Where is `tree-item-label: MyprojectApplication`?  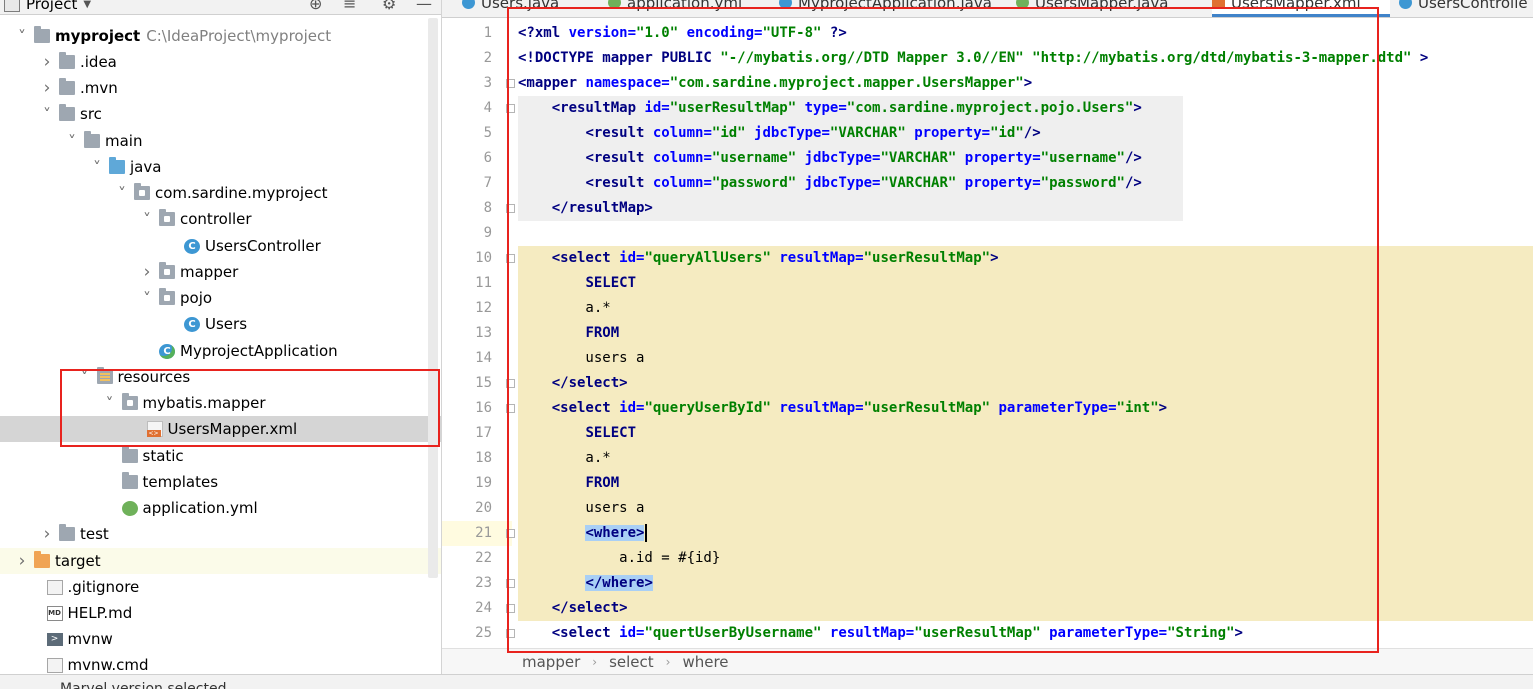 tree-item-label: MyprojectApplication is located at coordinates (259, 351).